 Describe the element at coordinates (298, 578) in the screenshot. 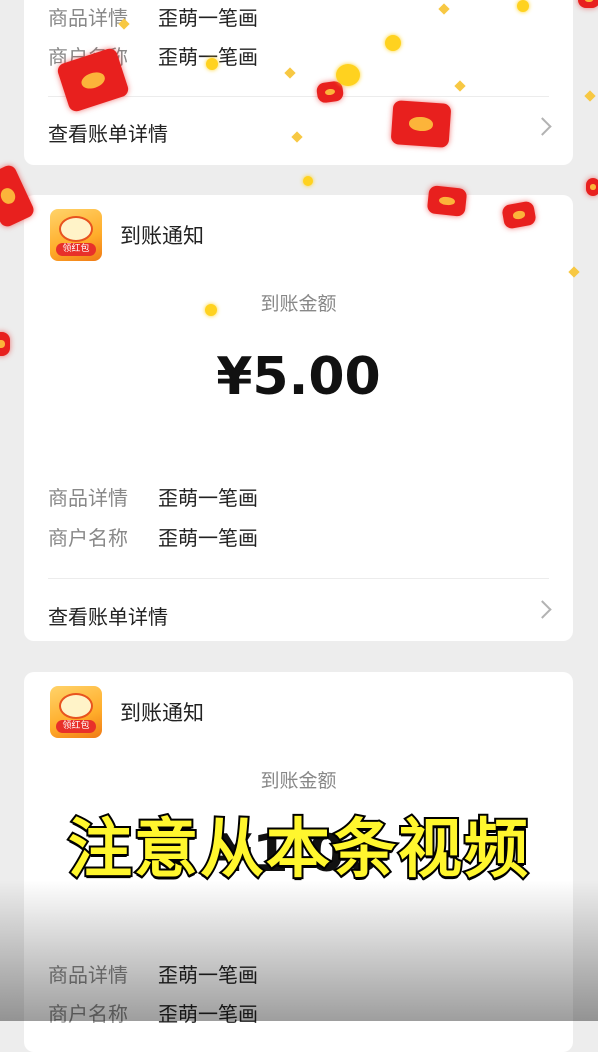

I see `divider` at that location.